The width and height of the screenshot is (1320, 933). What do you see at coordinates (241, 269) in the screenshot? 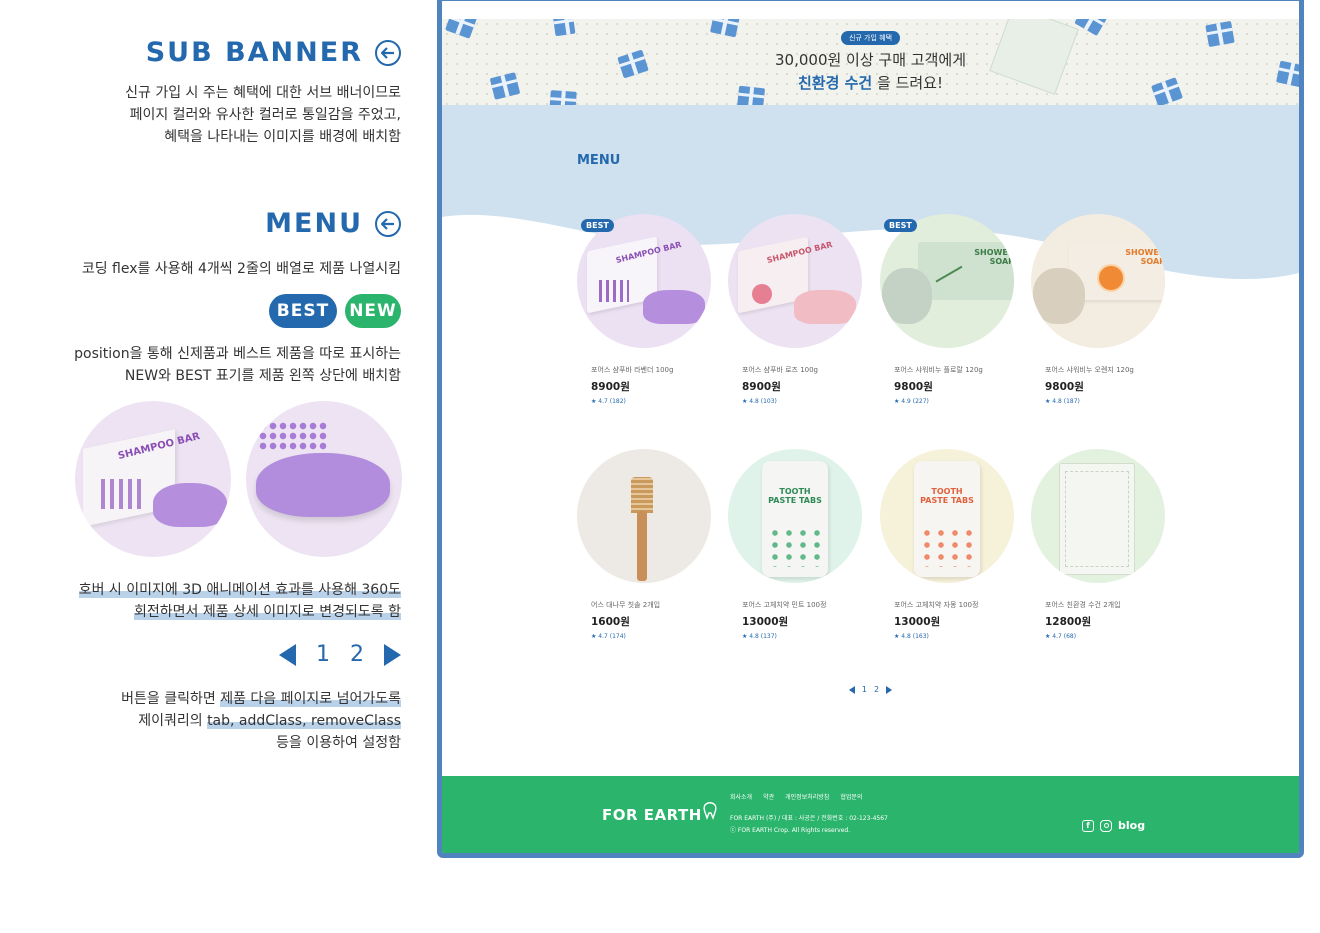
I see `flex-note: 코딩 flex를 사용해 4개씩 2줄의 배열로 제품 나열시킴` at bounding box center [241, 269].